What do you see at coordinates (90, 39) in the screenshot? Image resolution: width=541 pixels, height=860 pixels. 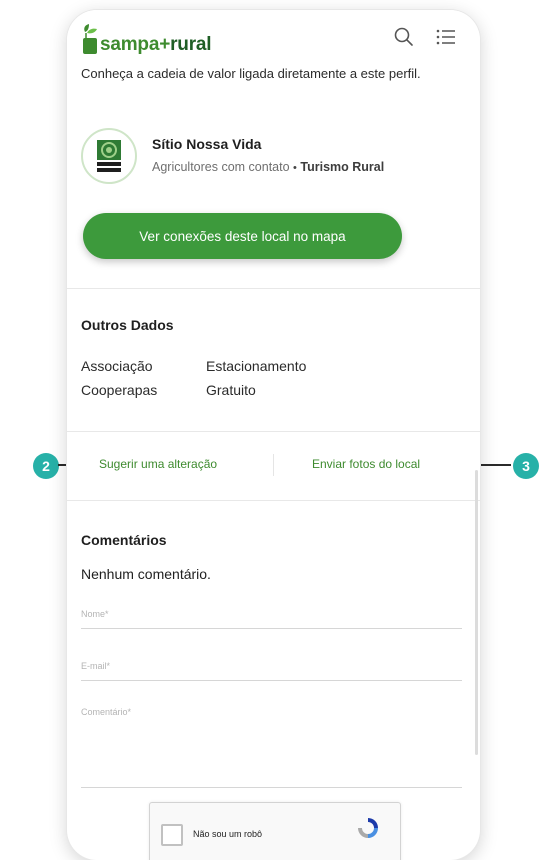 I see `leaf-logo-icon` at bounding box center [90, 39].